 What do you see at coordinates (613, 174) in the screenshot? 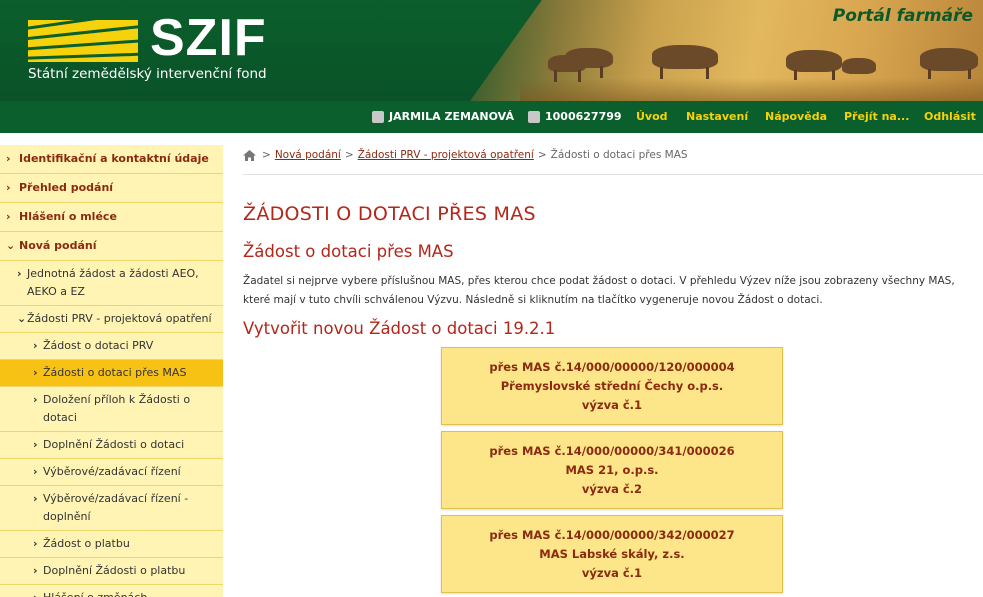
I see `breadcrumb-divider` at bounding box center [613, 174].